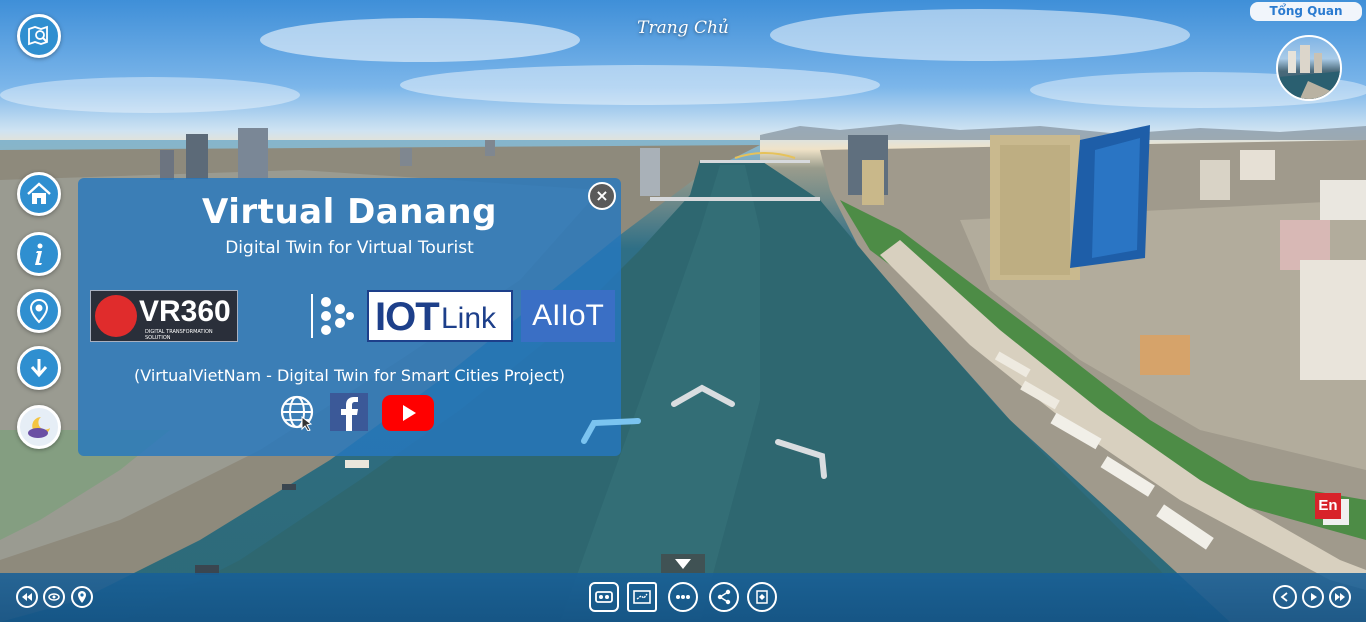  What do you see at coordinates (1328, 506) in the screenshot?
I see `language-label: En` at bounding box center [1328, 506].